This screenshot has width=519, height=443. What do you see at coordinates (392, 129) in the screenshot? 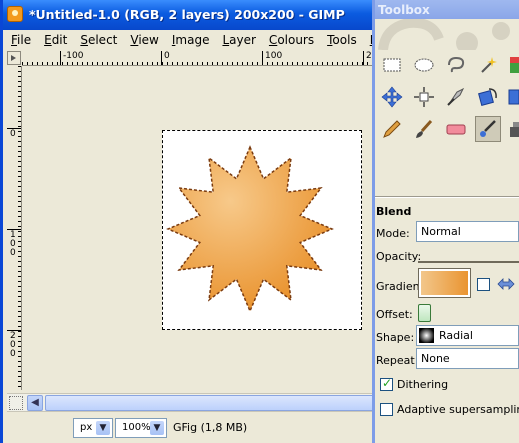
I see `pencil-icon` at bounding box center [392, 129].